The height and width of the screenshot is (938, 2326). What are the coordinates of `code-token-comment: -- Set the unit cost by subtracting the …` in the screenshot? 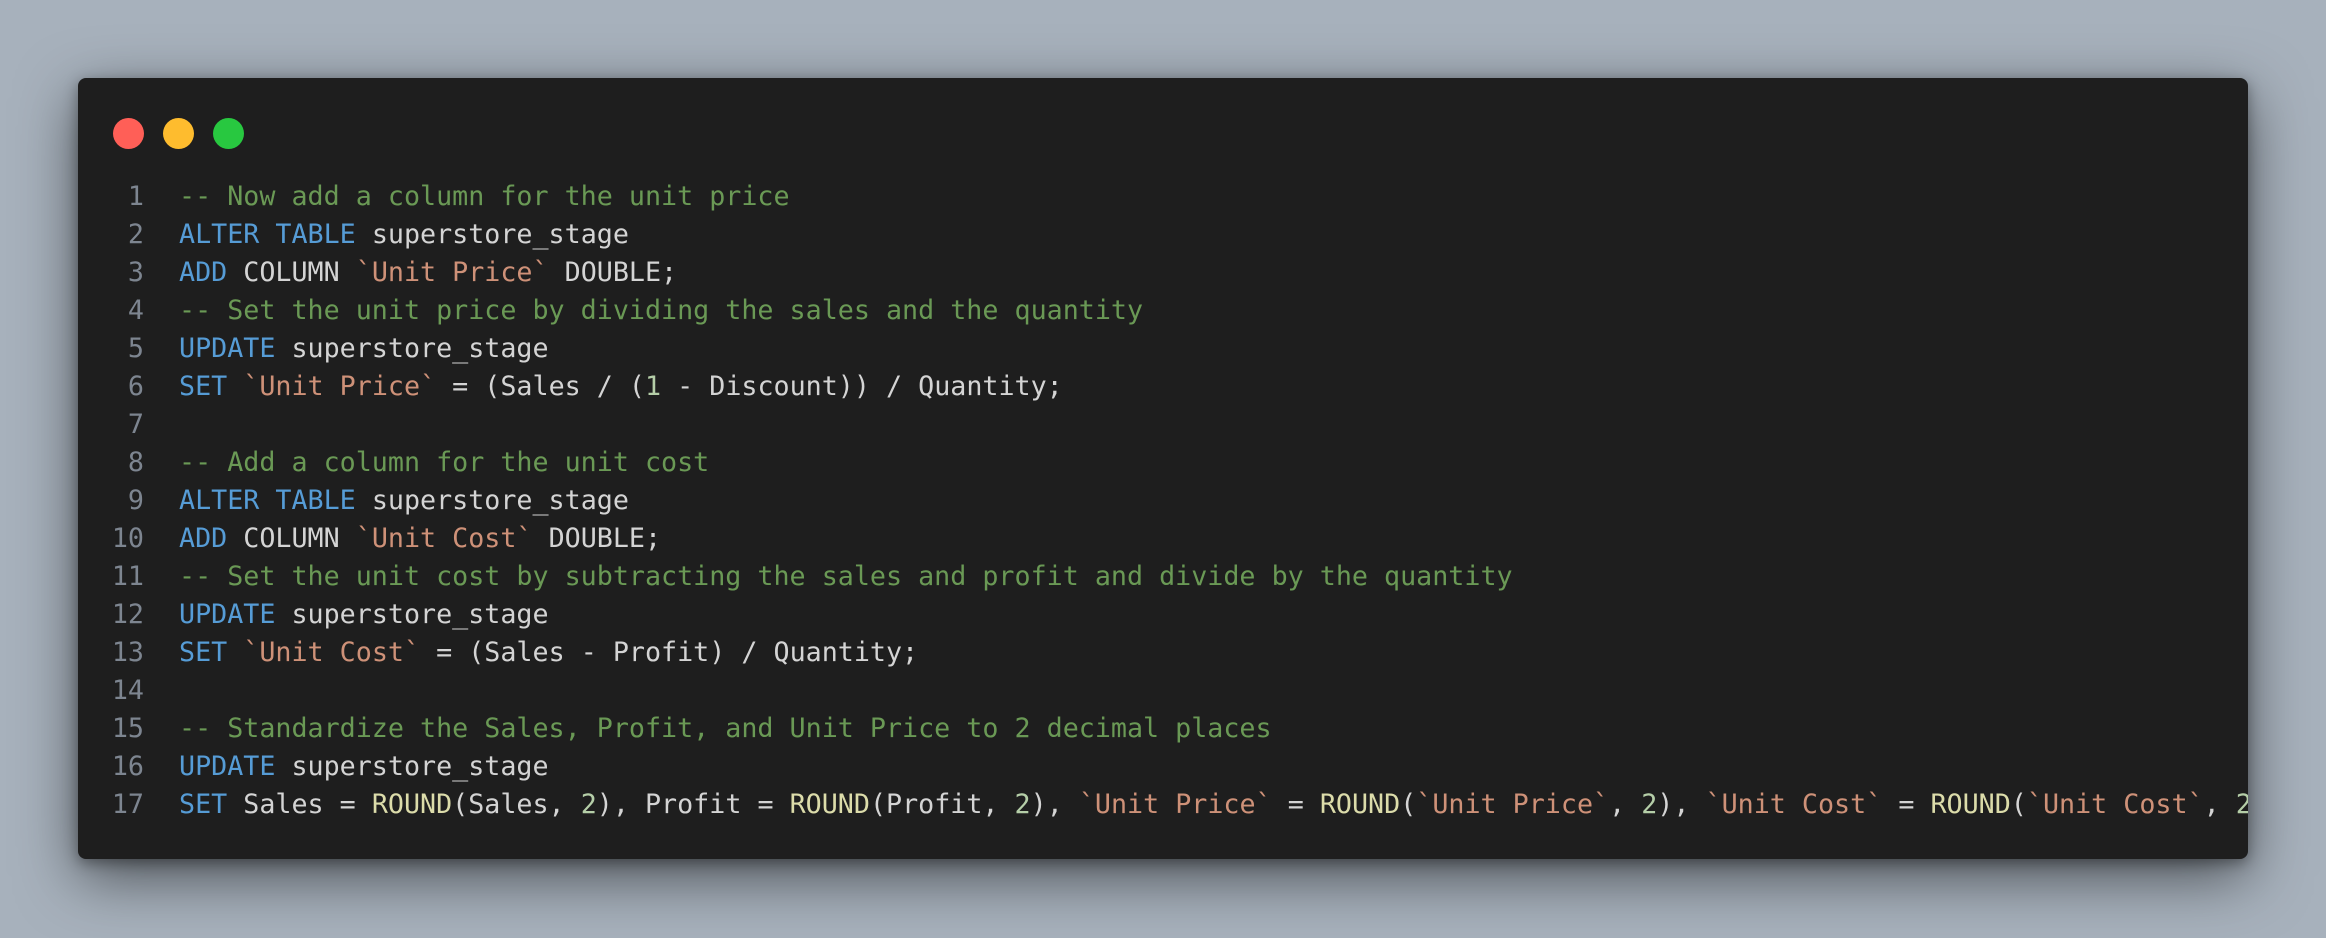 It's located at (846, 576).